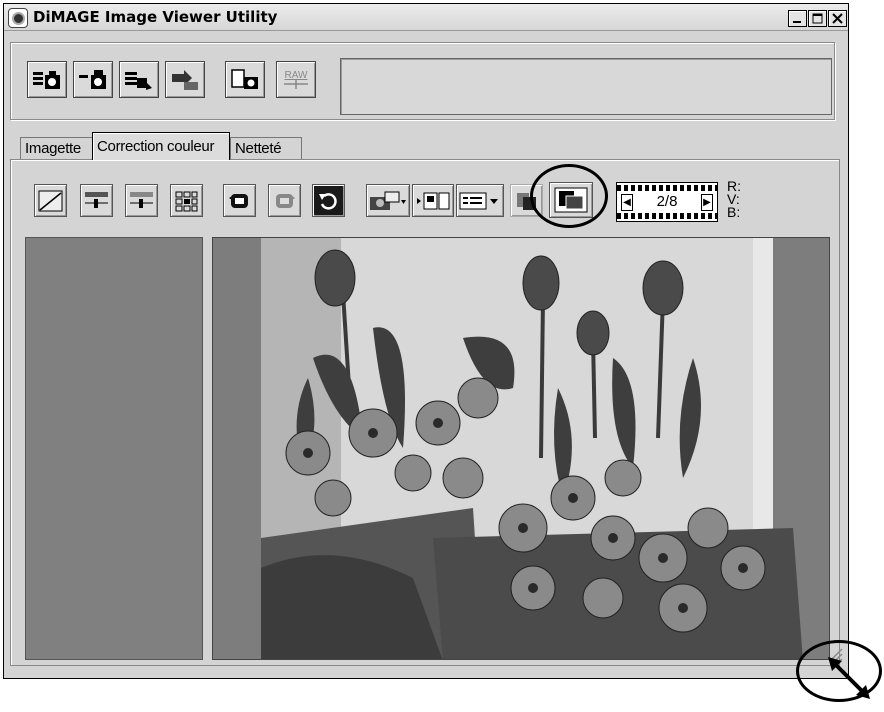 This screenshot has height=712, width=884. I want to click on redo-button, so click(284, 200).